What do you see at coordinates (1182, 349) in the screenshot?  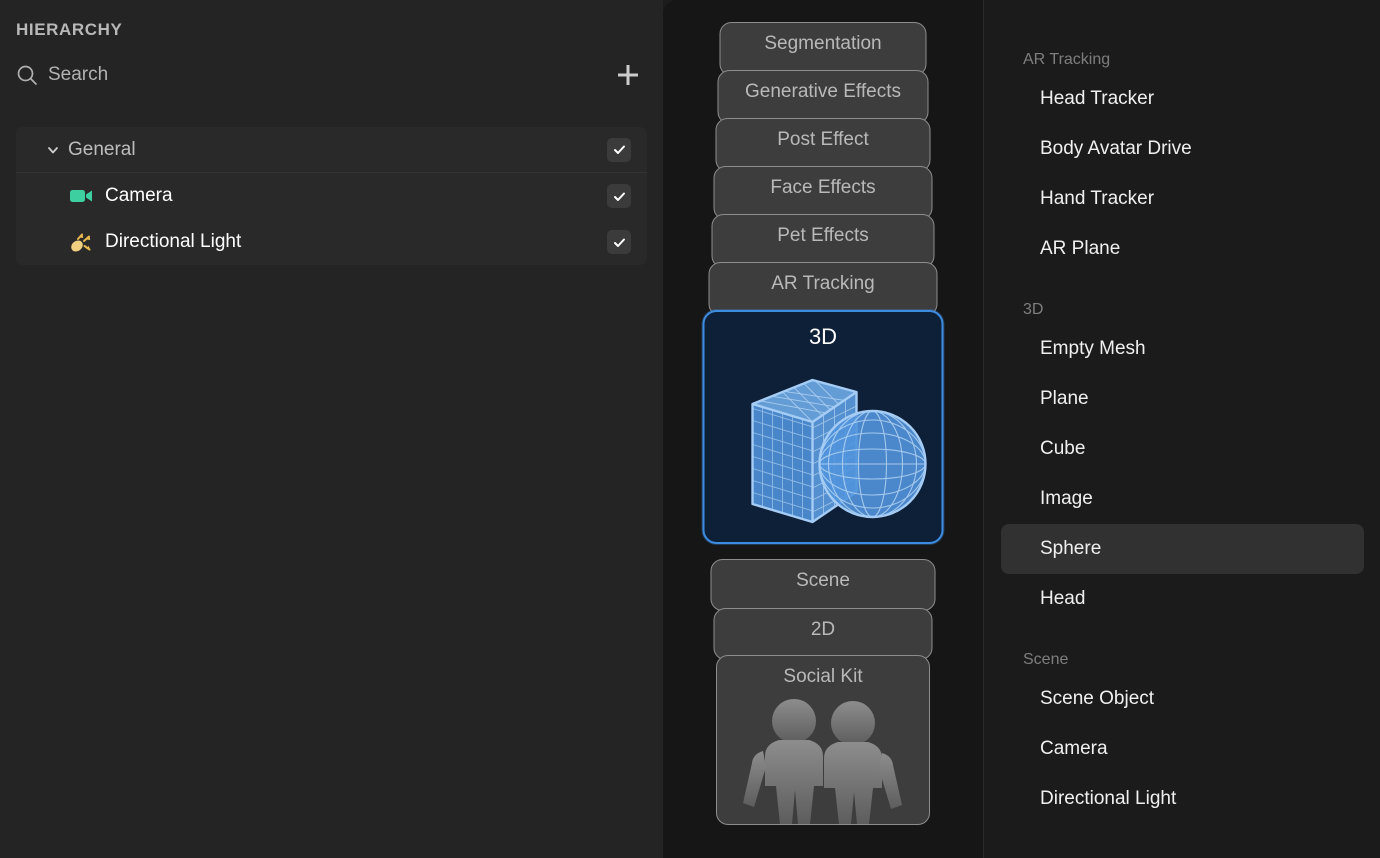 I see `list-item-empty-mesh: Empty Mesh` at bounding box center [1182, 349].